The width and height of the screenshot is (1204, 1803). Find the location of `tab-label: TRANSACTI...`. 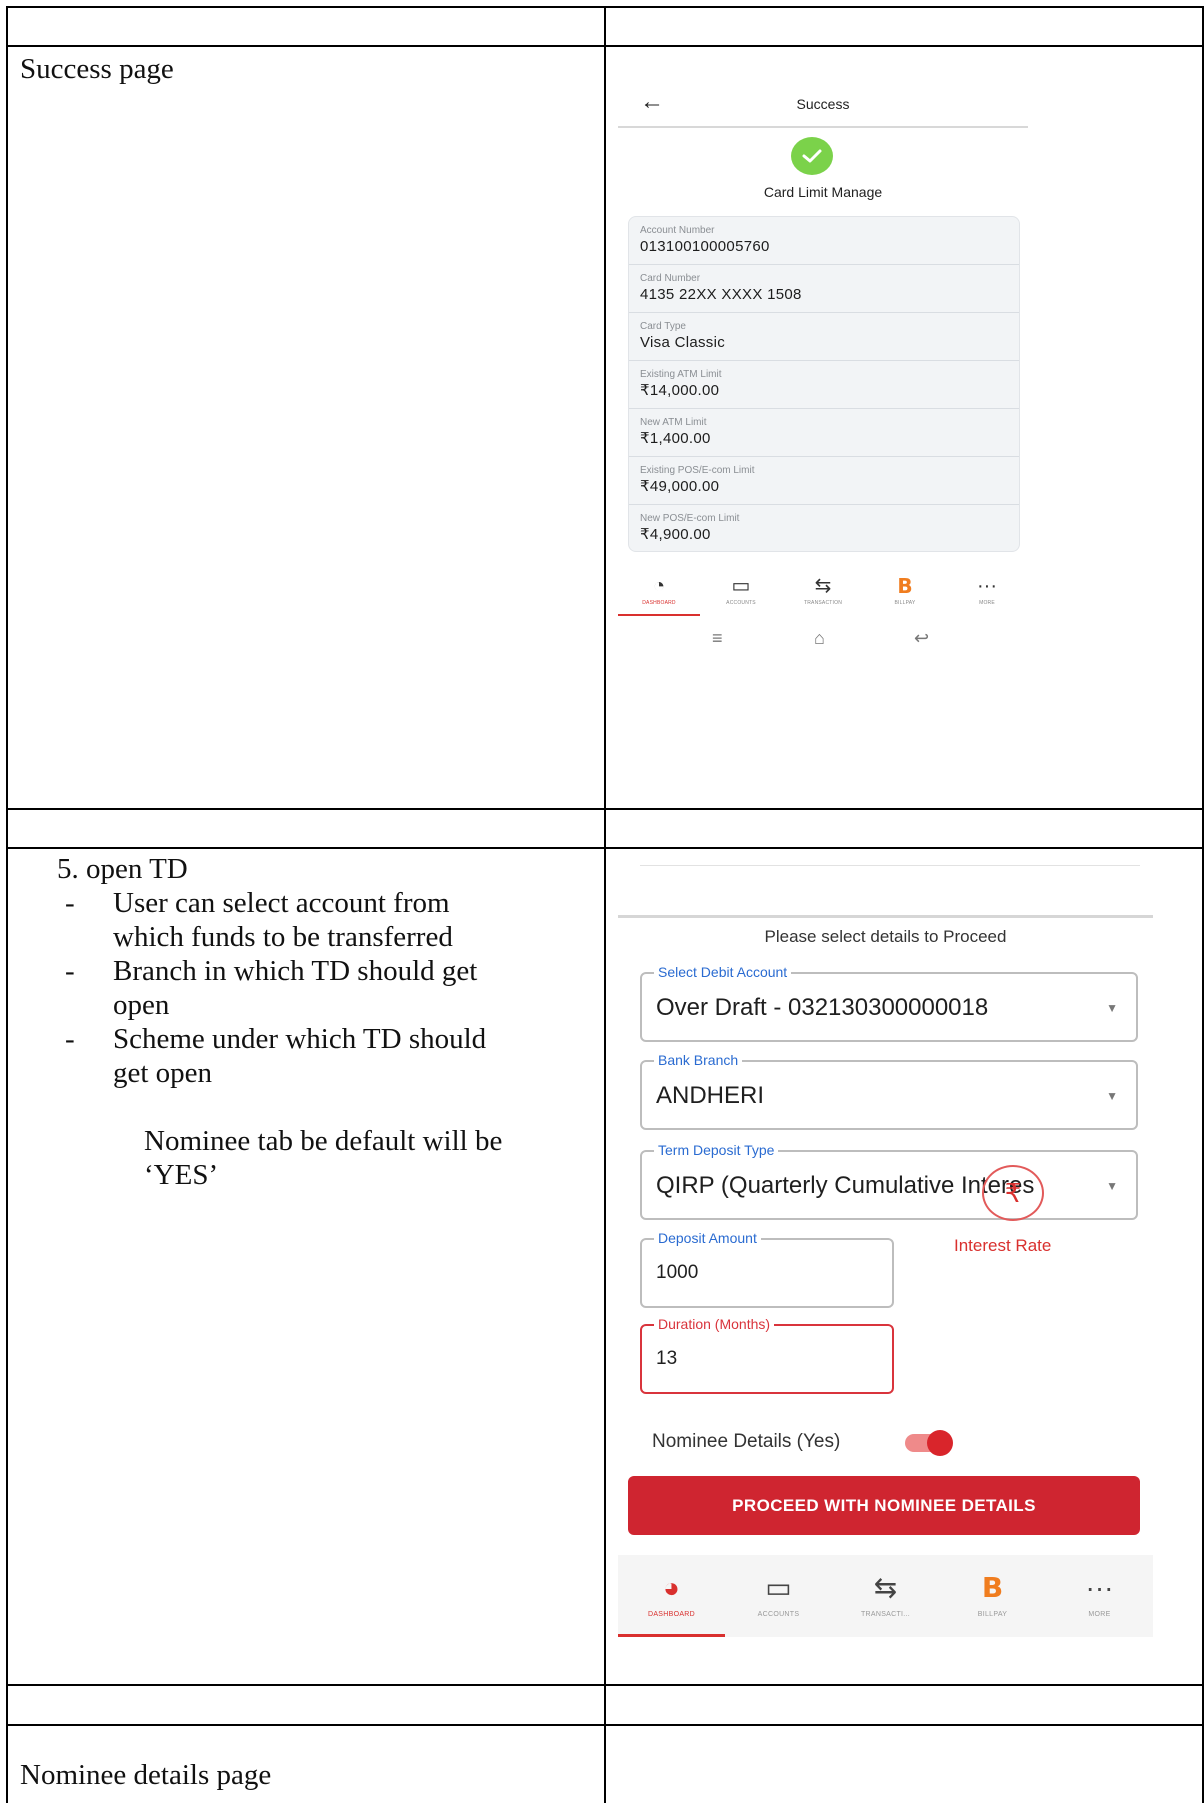

tab-label: TRANSACTI... is located at coordinates (885, 1614).